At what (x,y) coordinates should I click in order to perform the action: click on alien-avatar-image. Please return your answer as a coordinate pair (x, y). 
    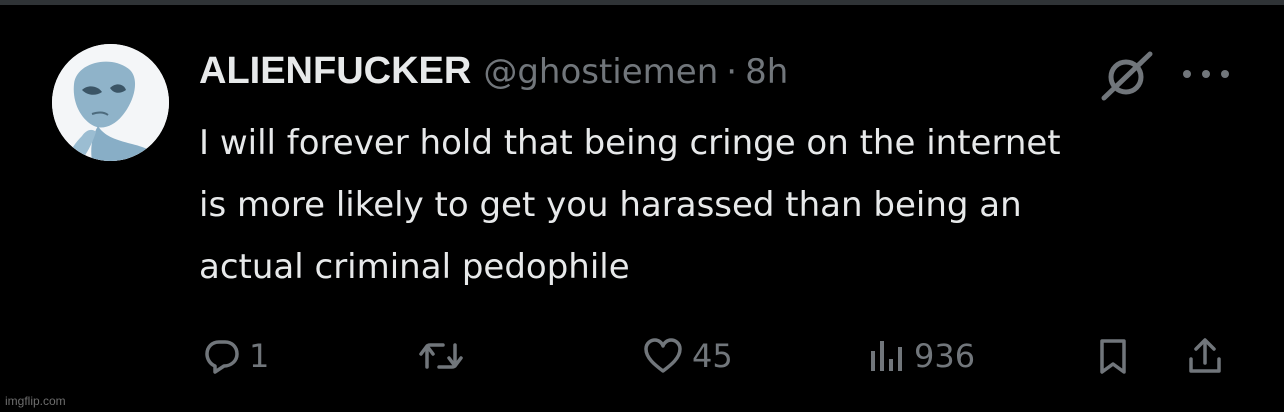
    Looking at the image, I should click on (110, 102).